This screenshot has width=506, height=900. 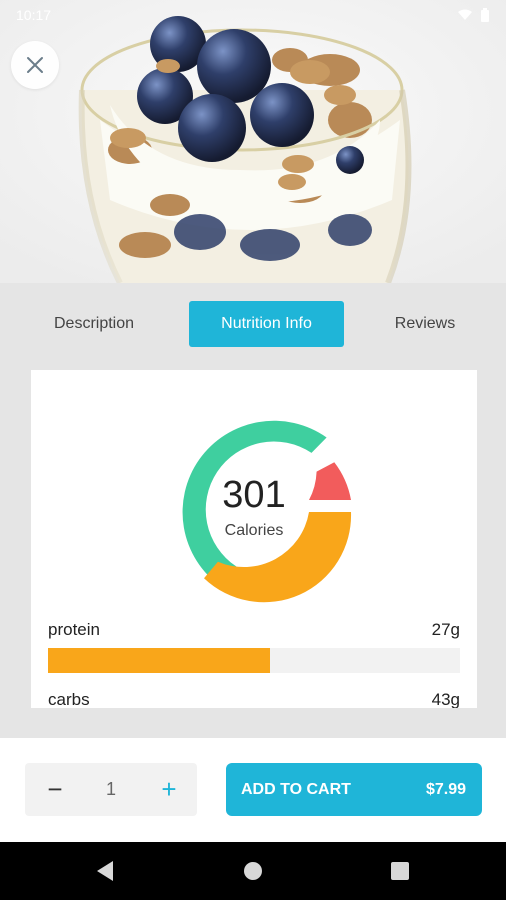 I want to click on quantity-stepper: − 1 +, so click(x=111, y=789).